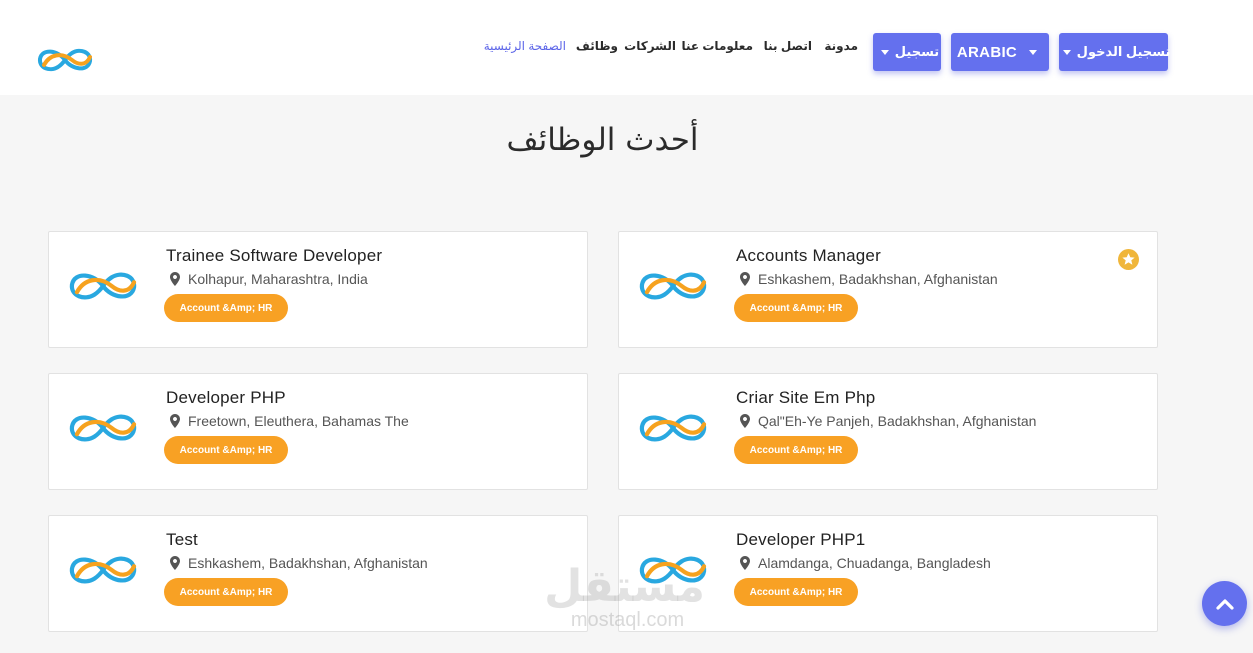 This screenshot has width=1253, height=653. Describe the element at coordinates (788, 46) in the screenshot. I see `nav-link-contact: اتصل بنا` at that location.